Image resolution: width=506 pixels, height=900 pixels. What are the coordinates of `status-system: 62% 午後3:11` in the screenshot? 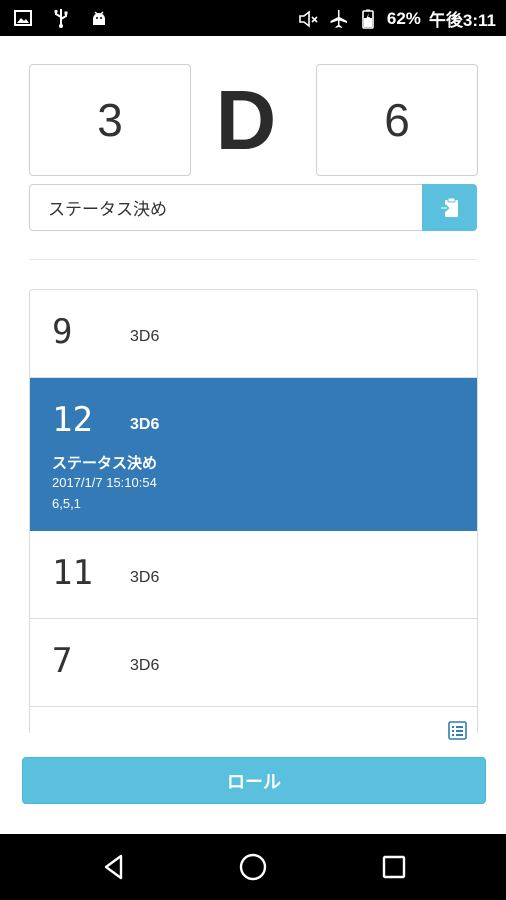 It's located at (396, 18).